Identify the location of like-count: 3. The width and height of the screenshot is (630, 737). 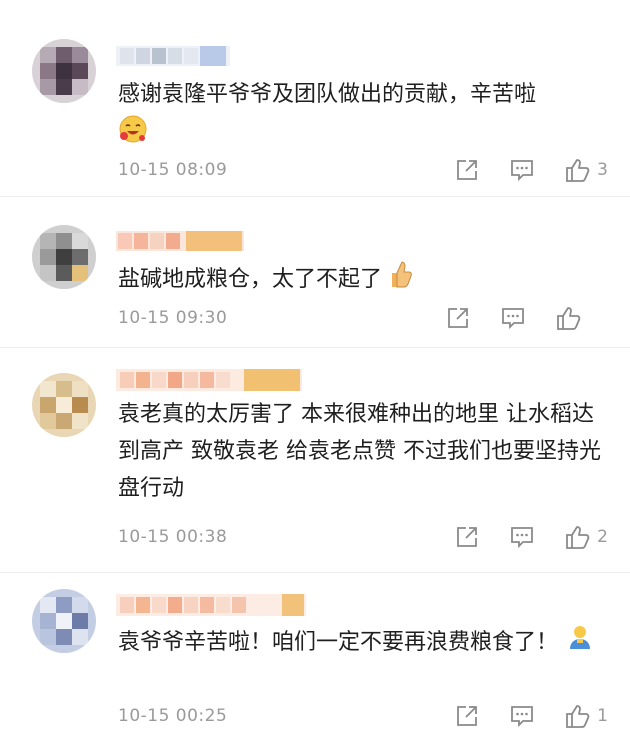
(602, 170).